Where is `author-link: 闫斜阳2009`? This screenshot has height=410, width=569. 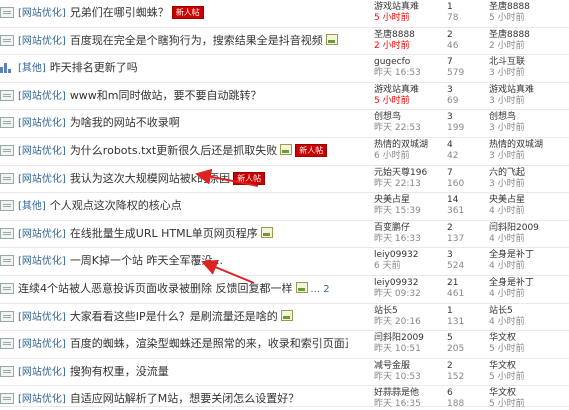
author-link: 闫斜阳2009 is located at coordinates (410, 338).